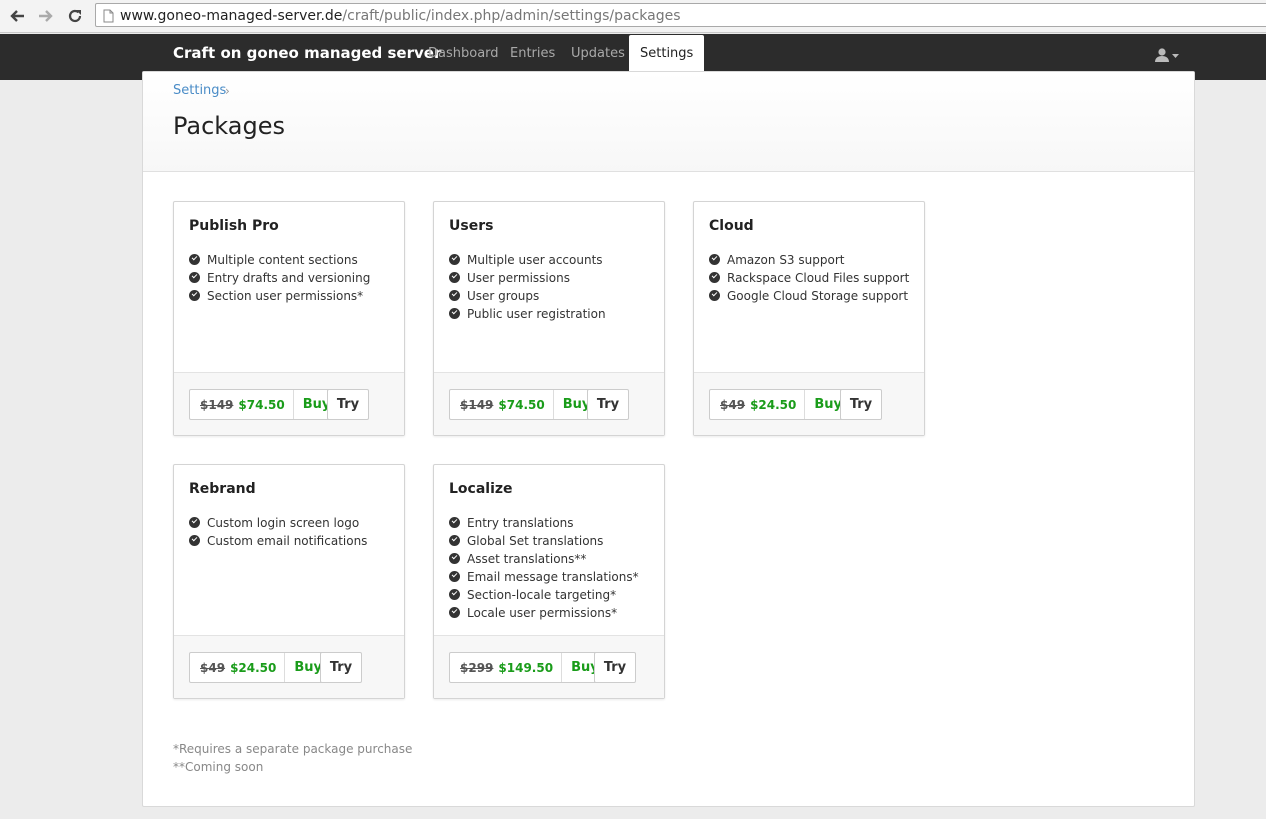 Image resolution: width=1266 pixels, height=819 pixels. Describe the element at coordinates (786, 260) in the screenshot. I see `feature-label: Amazon S3 support` at that location.